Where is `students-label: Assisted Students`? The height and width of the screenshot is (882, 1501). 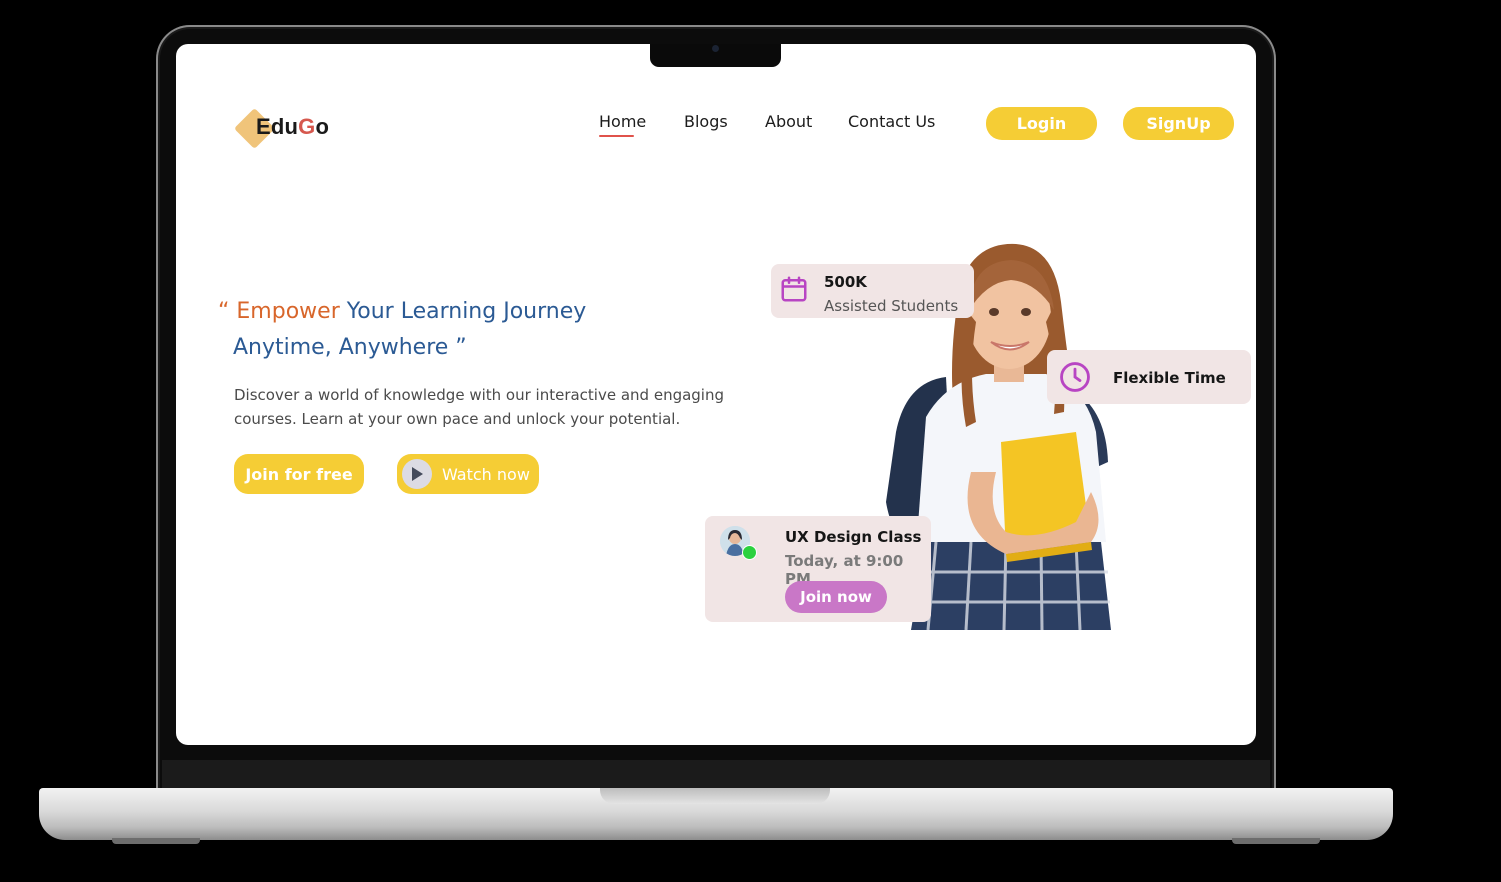
students-label: Assisted Students is located at coordinates (891, 306).